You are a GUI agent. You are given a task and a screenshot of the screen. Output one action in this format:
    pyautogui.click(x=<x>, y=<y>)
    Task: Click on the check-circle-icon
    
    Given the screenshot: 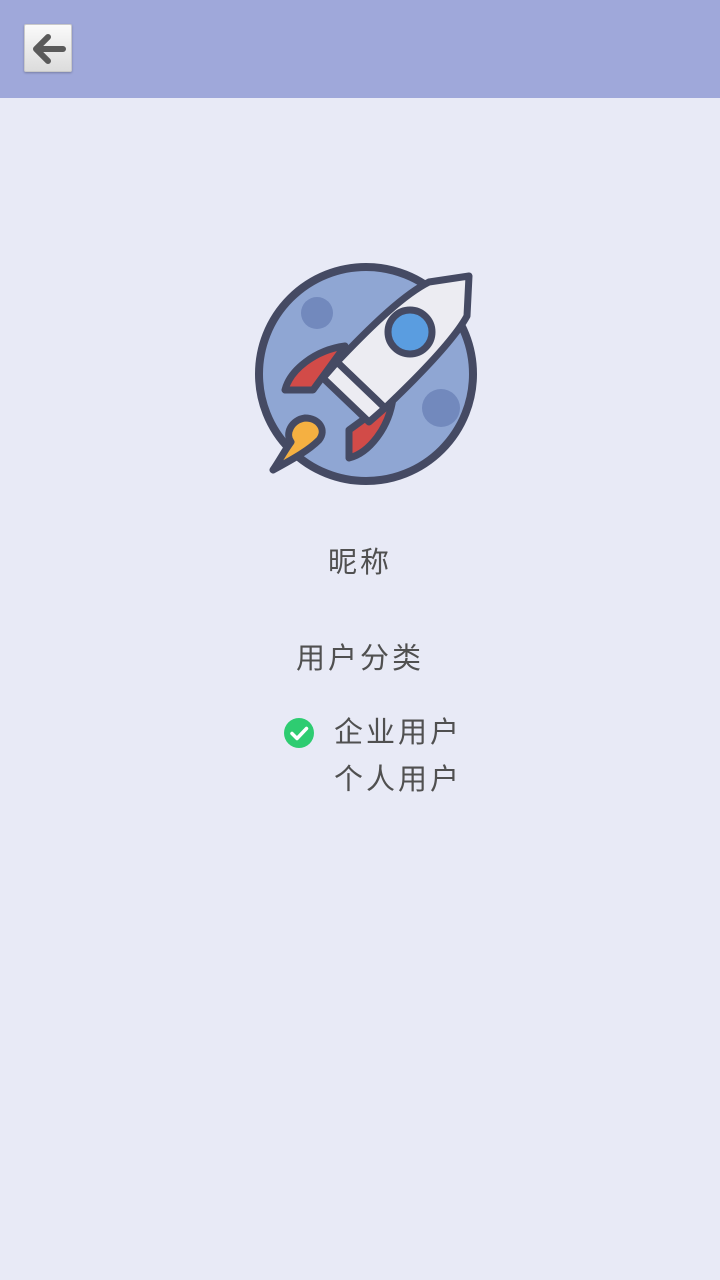 What is the action you would take?
    pyautogui.click(x=299, y=733)
    